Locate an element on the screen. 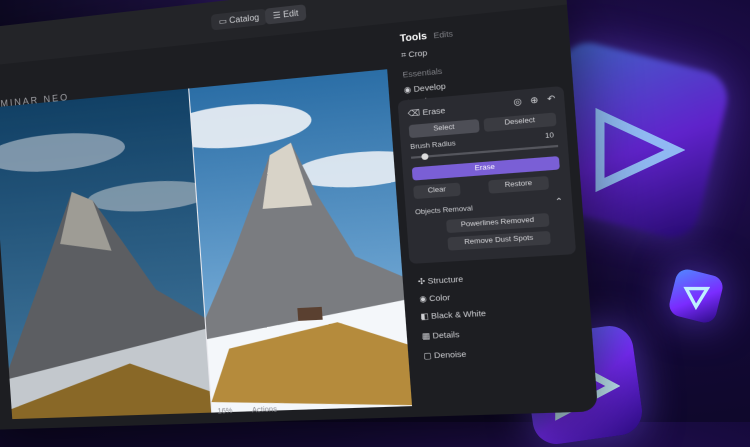 The width and height of the screenshot is (750, 447). luminar-triangle-icon-large is located at coordinates (640, 150).